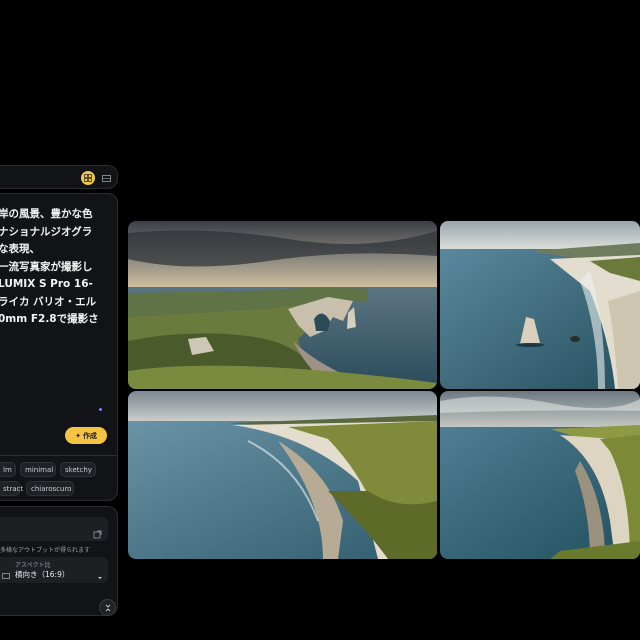 This screenshot has width=640, height=640. Describe the element at coordinates (11, 488) in the screenshot. I see `style-chip: stract` at that location.